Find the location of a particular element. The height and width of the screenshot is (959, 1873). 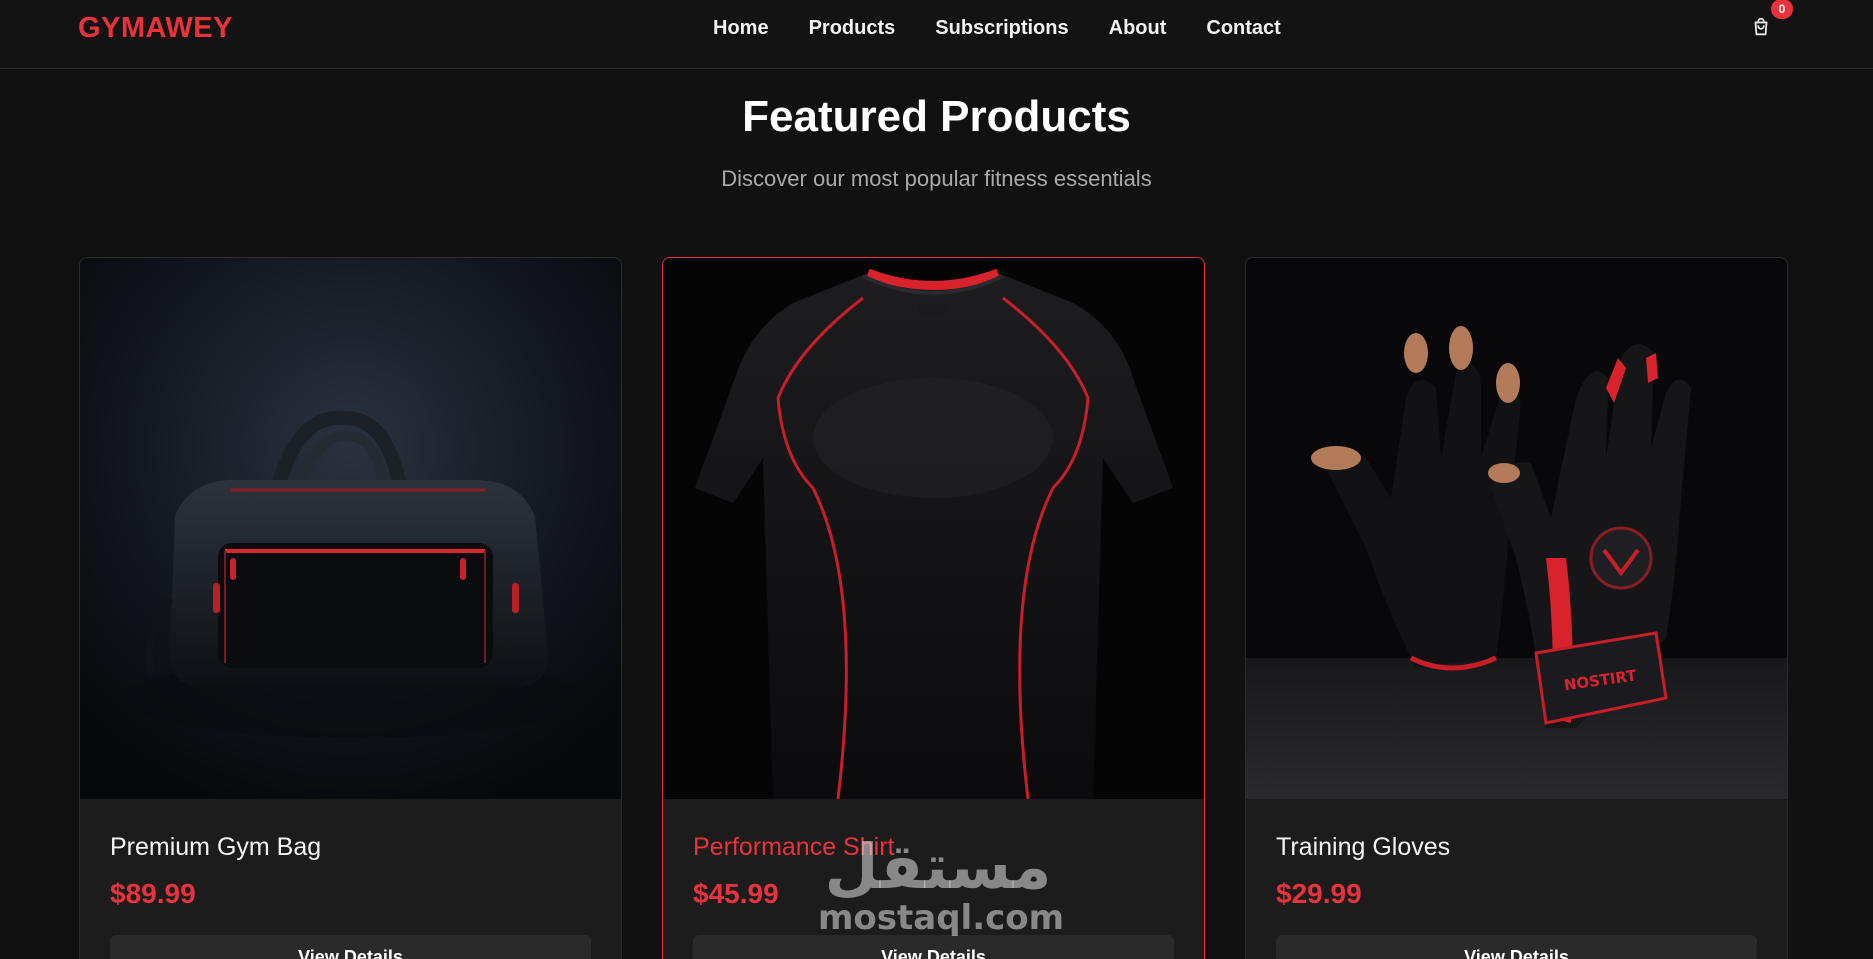

shopping-bag-icon is located at coordinates (1761, 29).